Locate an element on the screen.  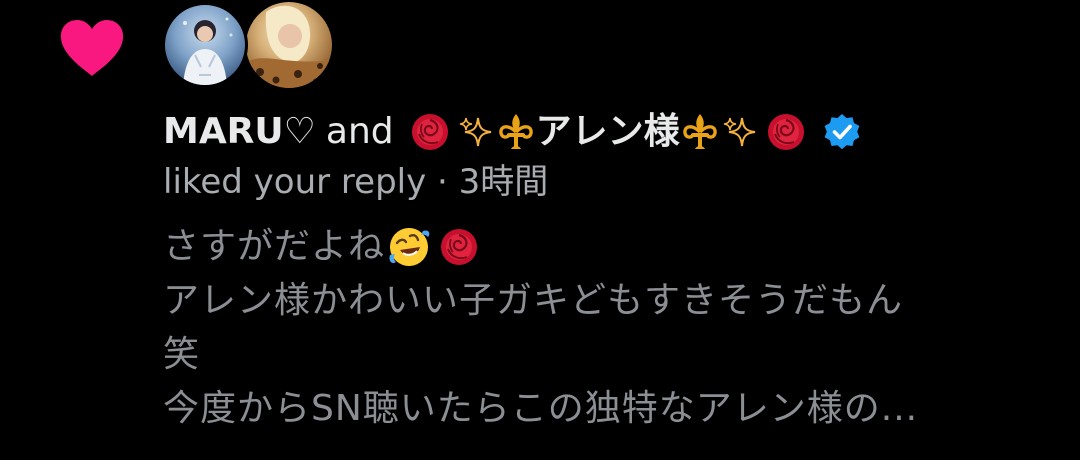
reply-line: 笑 is located at coordinates (613, 355).